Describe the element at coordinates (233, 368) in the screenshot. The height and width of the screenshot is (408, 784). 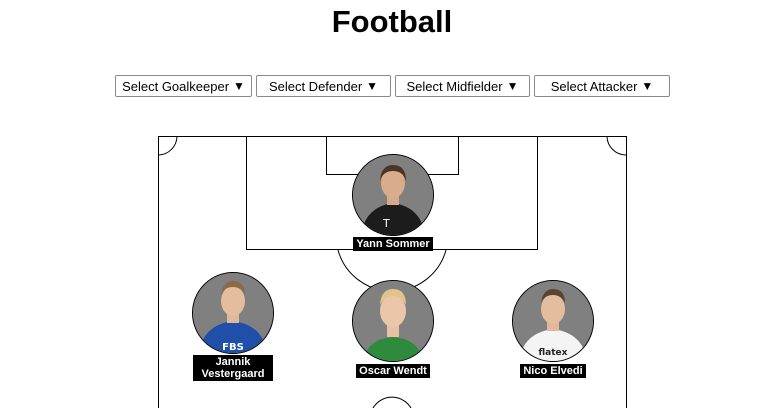
I see `player-name-label: Jannik Vestergaard` at that location.